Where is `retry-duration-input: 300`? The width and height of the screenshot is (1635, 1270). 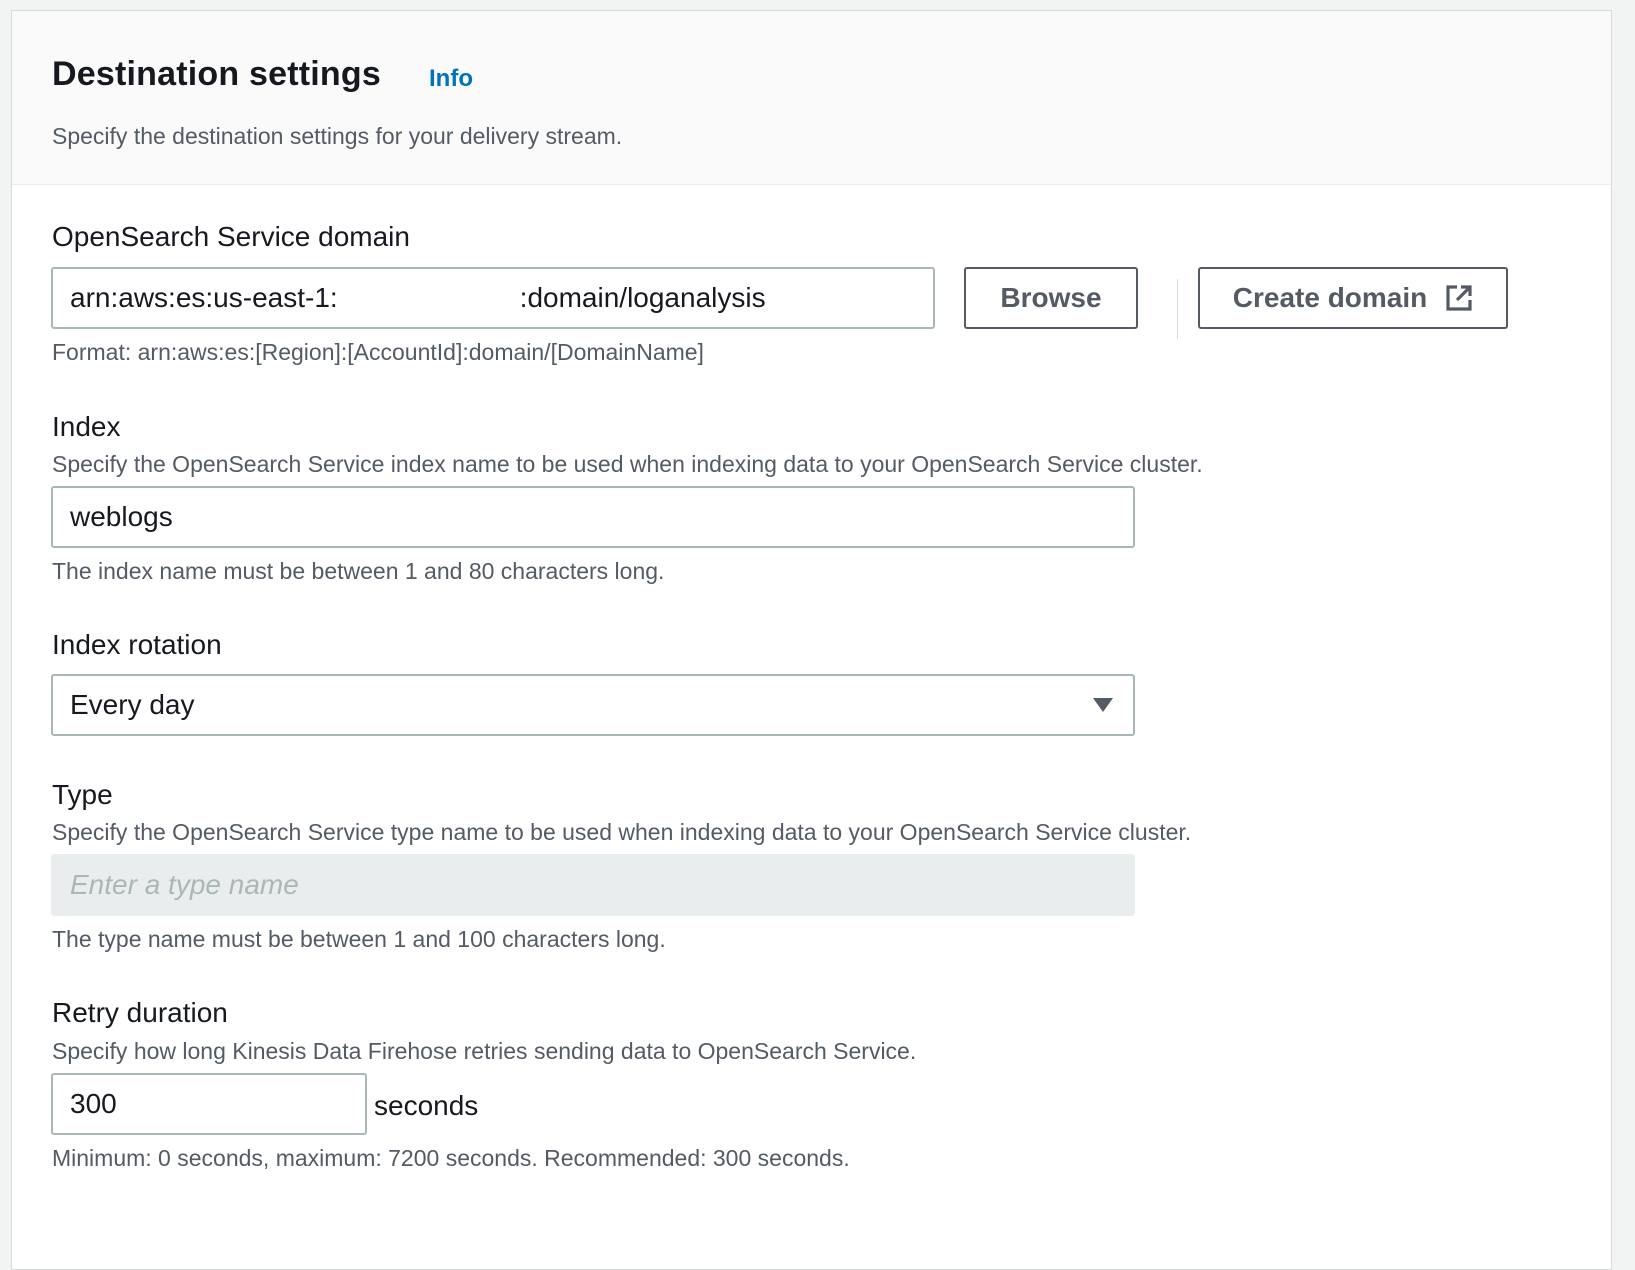
retry-duration-input: 300 is located at coordinates (209, 1104).